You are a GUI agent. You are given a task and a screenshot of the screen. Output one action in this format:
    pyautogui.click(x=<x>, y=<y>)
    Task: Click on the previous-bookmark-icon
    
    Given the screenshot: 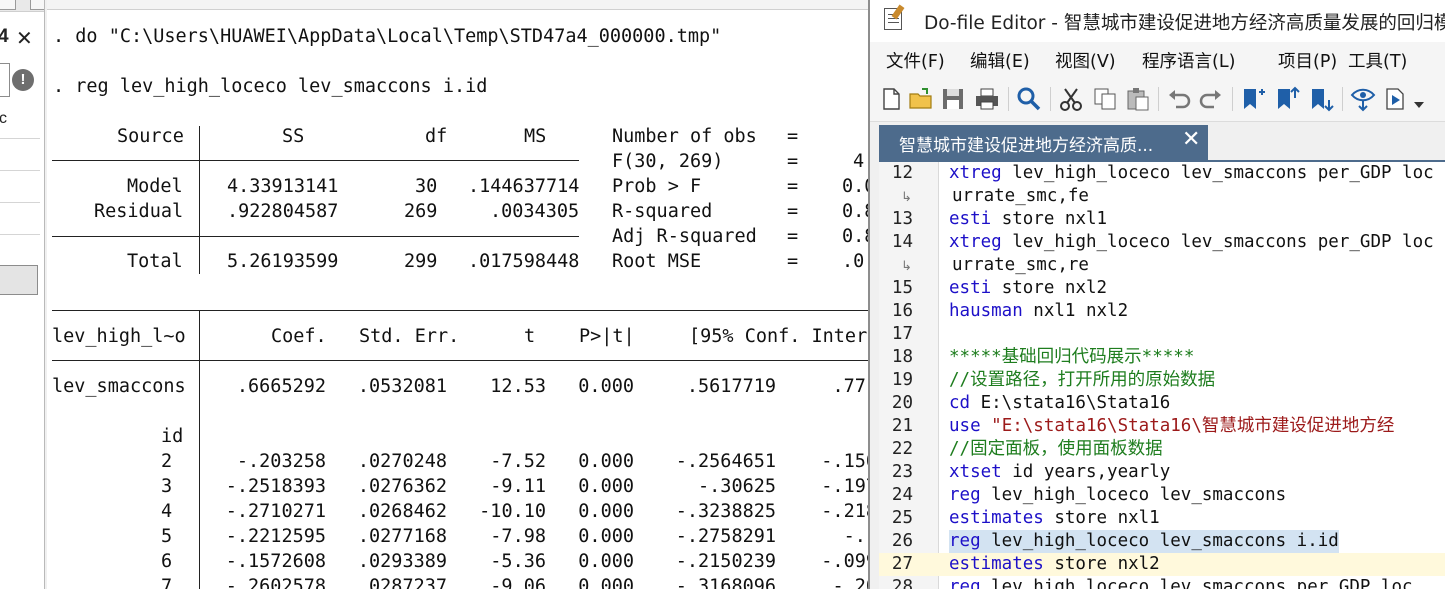 What is the action you would take?
    pyautogui.click(x=1287, y=99)
    